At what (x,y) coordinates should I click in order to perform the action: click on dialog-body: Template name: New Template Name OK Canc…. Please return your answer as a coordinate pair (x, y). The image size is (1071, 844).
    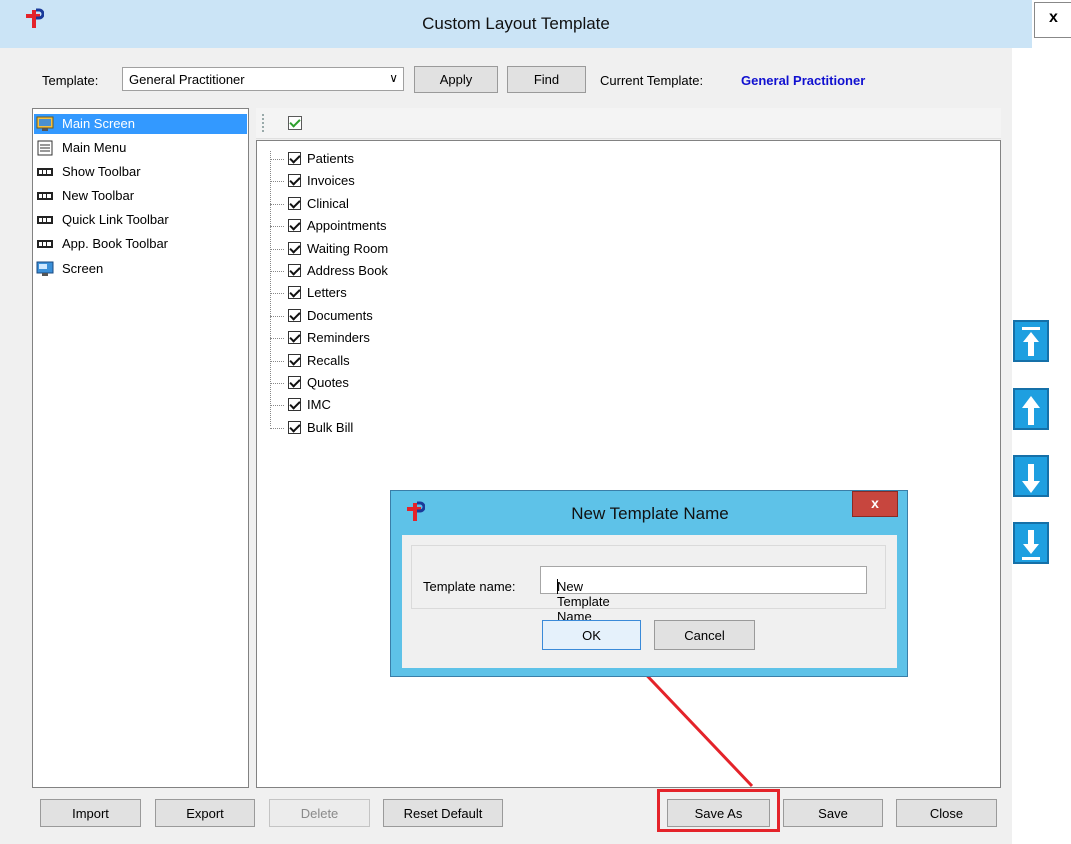
    Looking at the image, I should click on (649, 601).